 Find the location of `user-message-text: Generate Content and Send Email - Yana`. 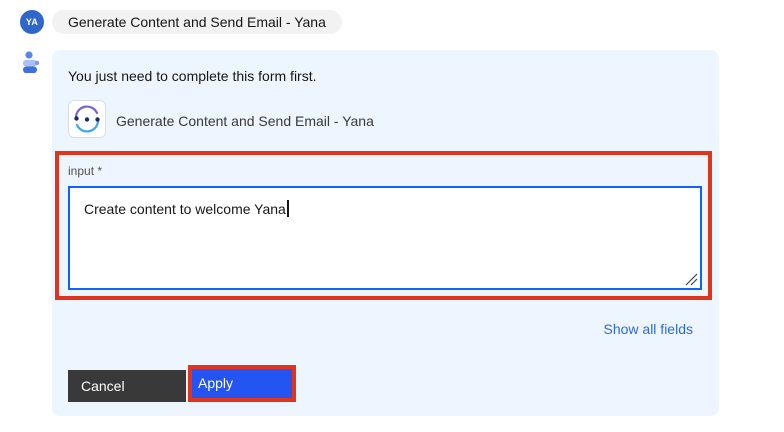

user-message-text: Generate Content and Send Email - Yana is located at coordinates (197, 22).